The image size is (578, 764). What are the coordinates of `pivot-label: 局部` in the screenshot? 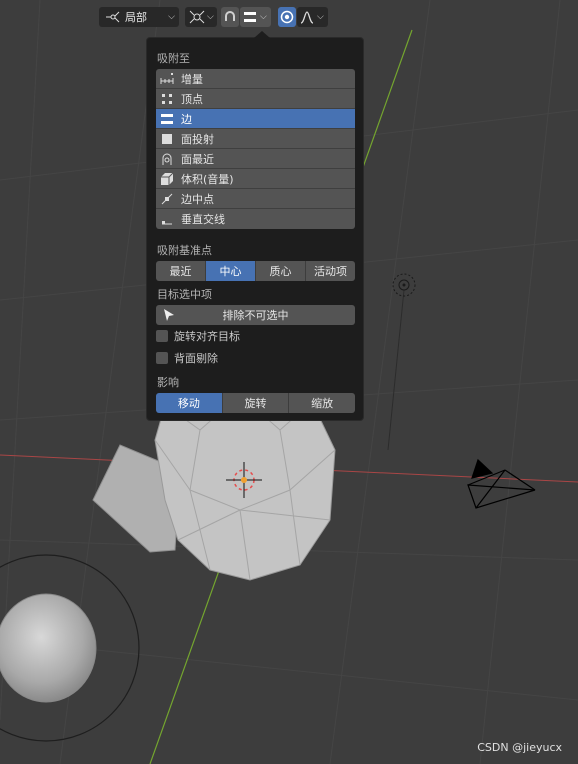 It's located at (136, 17).